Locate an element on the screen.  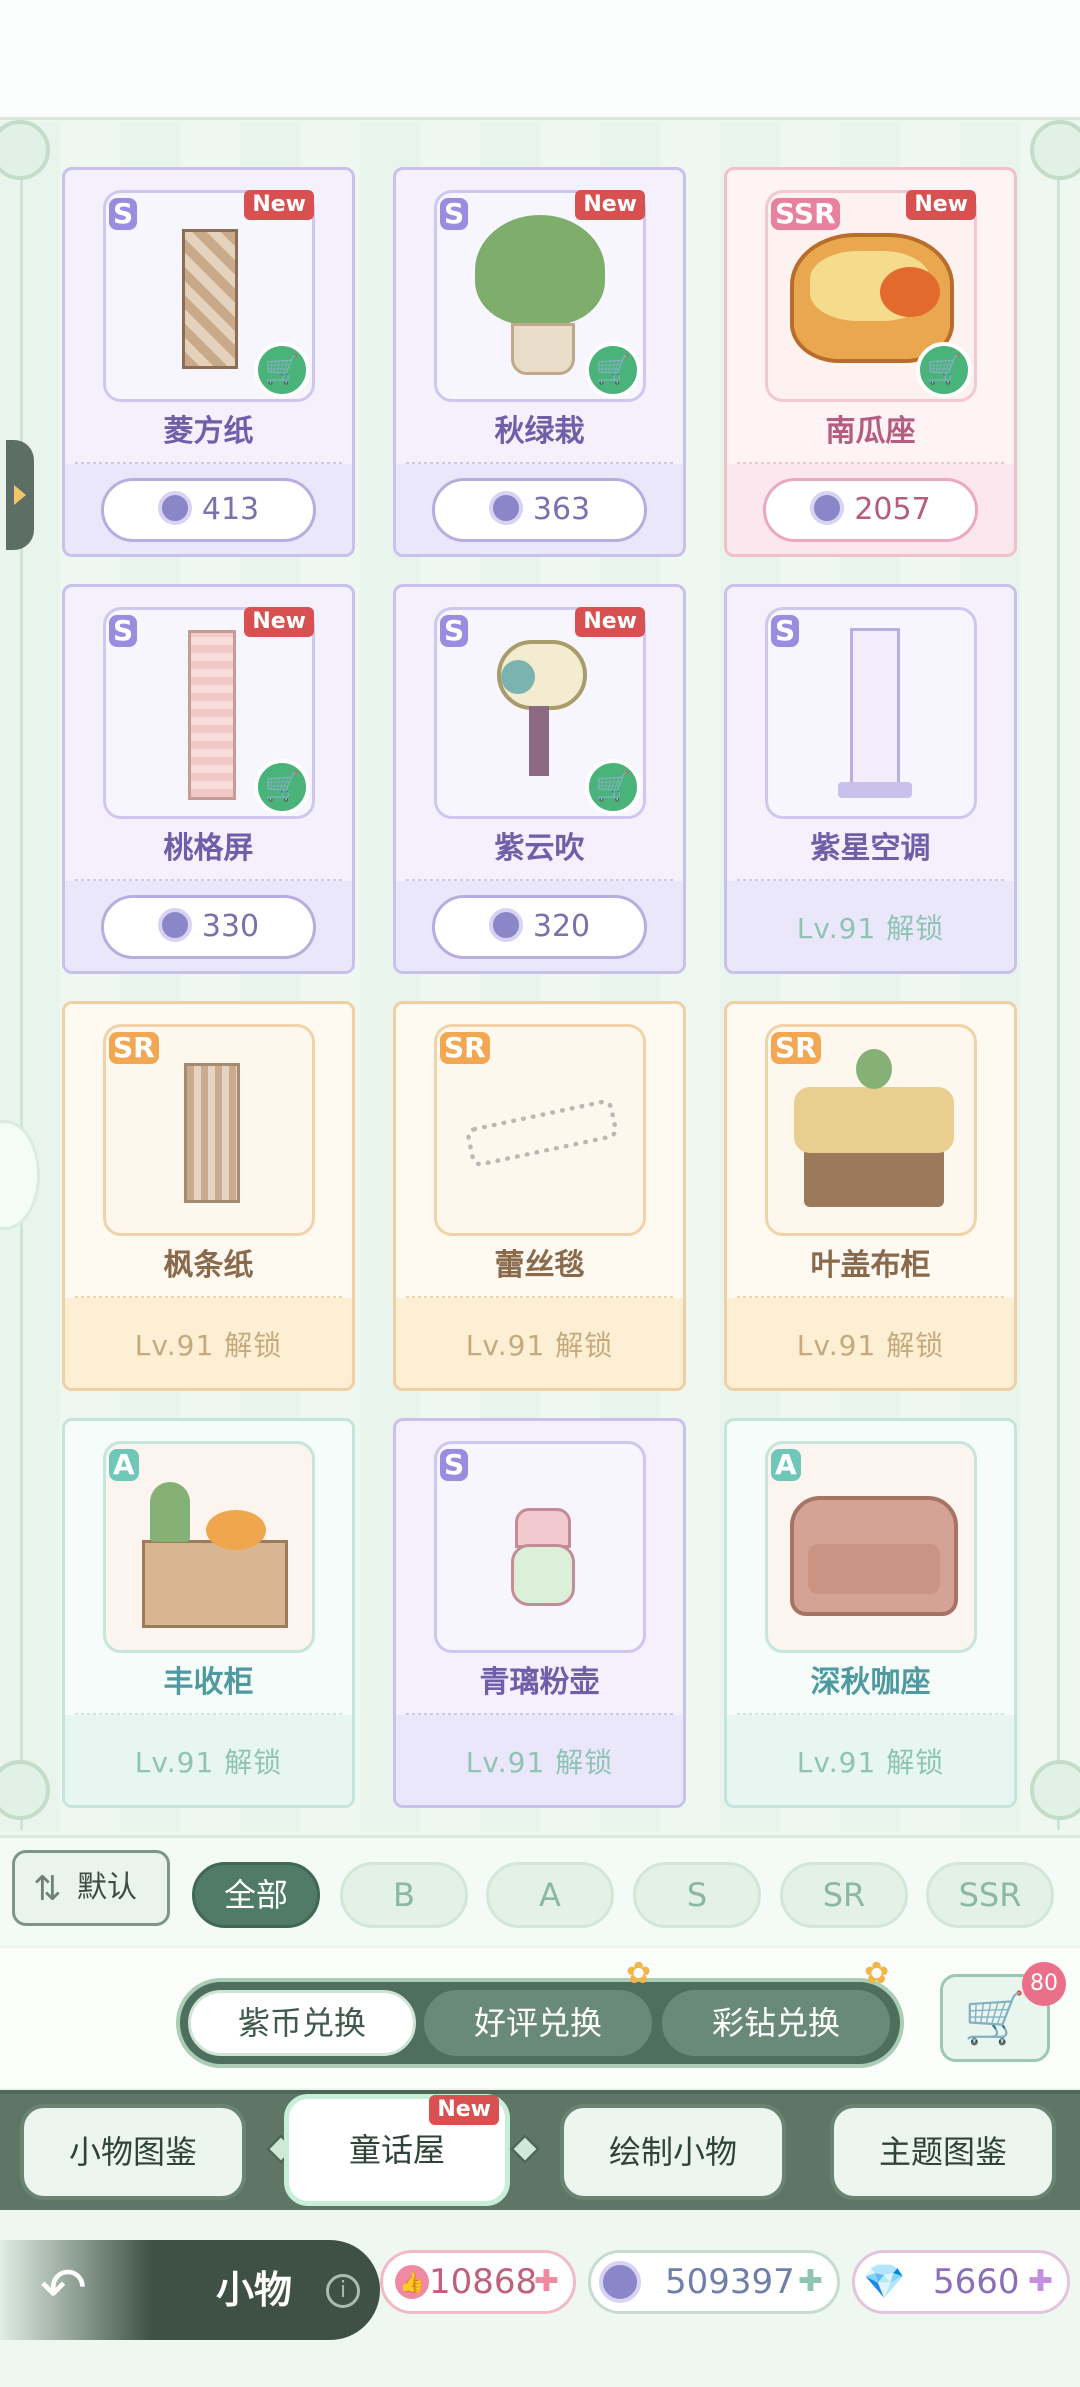
price-button: 413 is located at coordinates (208, 510).